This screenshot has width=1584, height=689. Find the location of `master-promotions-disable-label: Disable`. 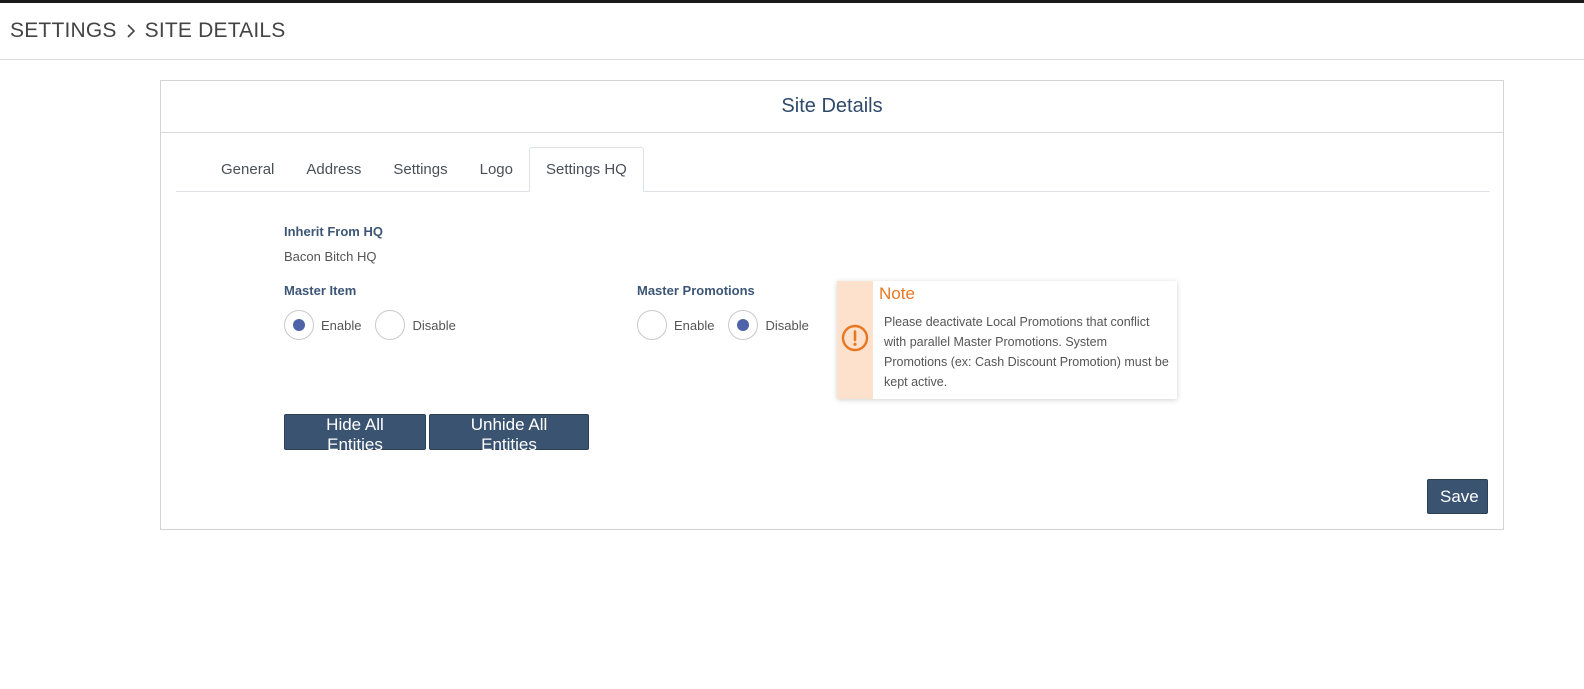

master-promotions-disable-label: Disable is located at coordinates (786, 325).